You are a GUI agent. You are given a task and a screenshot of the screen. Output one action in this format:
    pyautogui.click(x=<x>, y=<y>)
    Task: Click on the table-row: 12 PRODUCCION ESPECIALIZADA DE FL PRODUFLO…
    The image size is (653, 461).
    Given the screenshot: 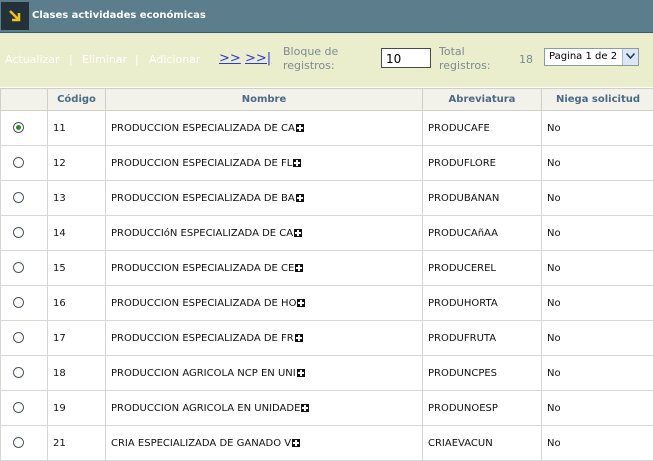 What is the action you would take?
    pyautogui.click(x=326, y=163)
    